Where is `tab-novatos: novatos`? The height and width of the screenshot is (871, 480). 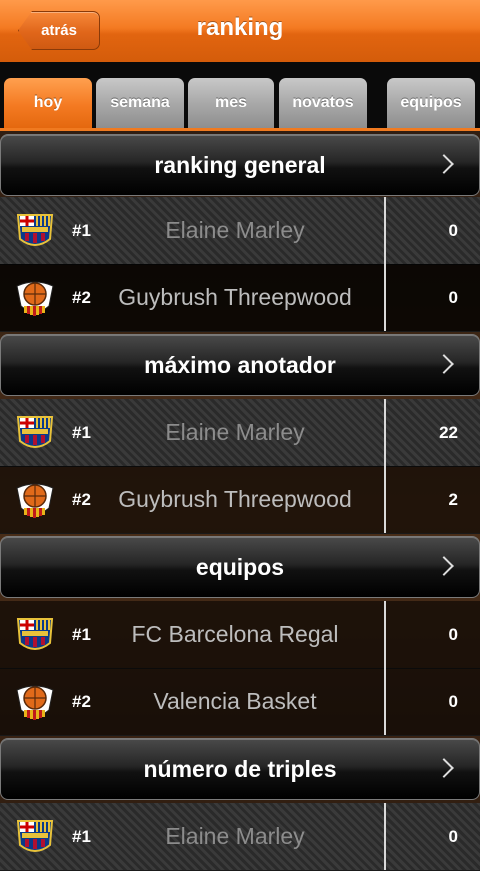 tab-novatos: novatos is located at coordinates (323, 103).